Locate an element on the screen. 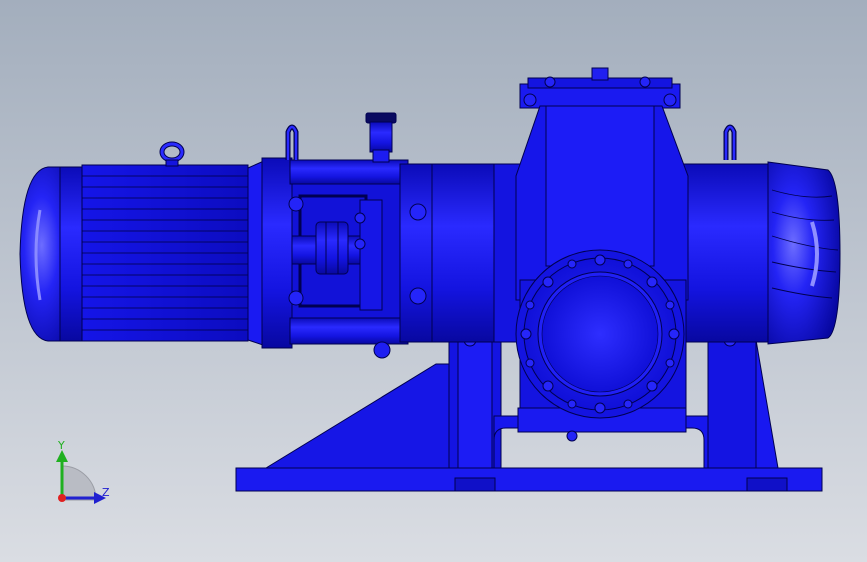 The height and width of the screenshot is (562, 867). pump-tail-cone is located at coordinates (804, 253).